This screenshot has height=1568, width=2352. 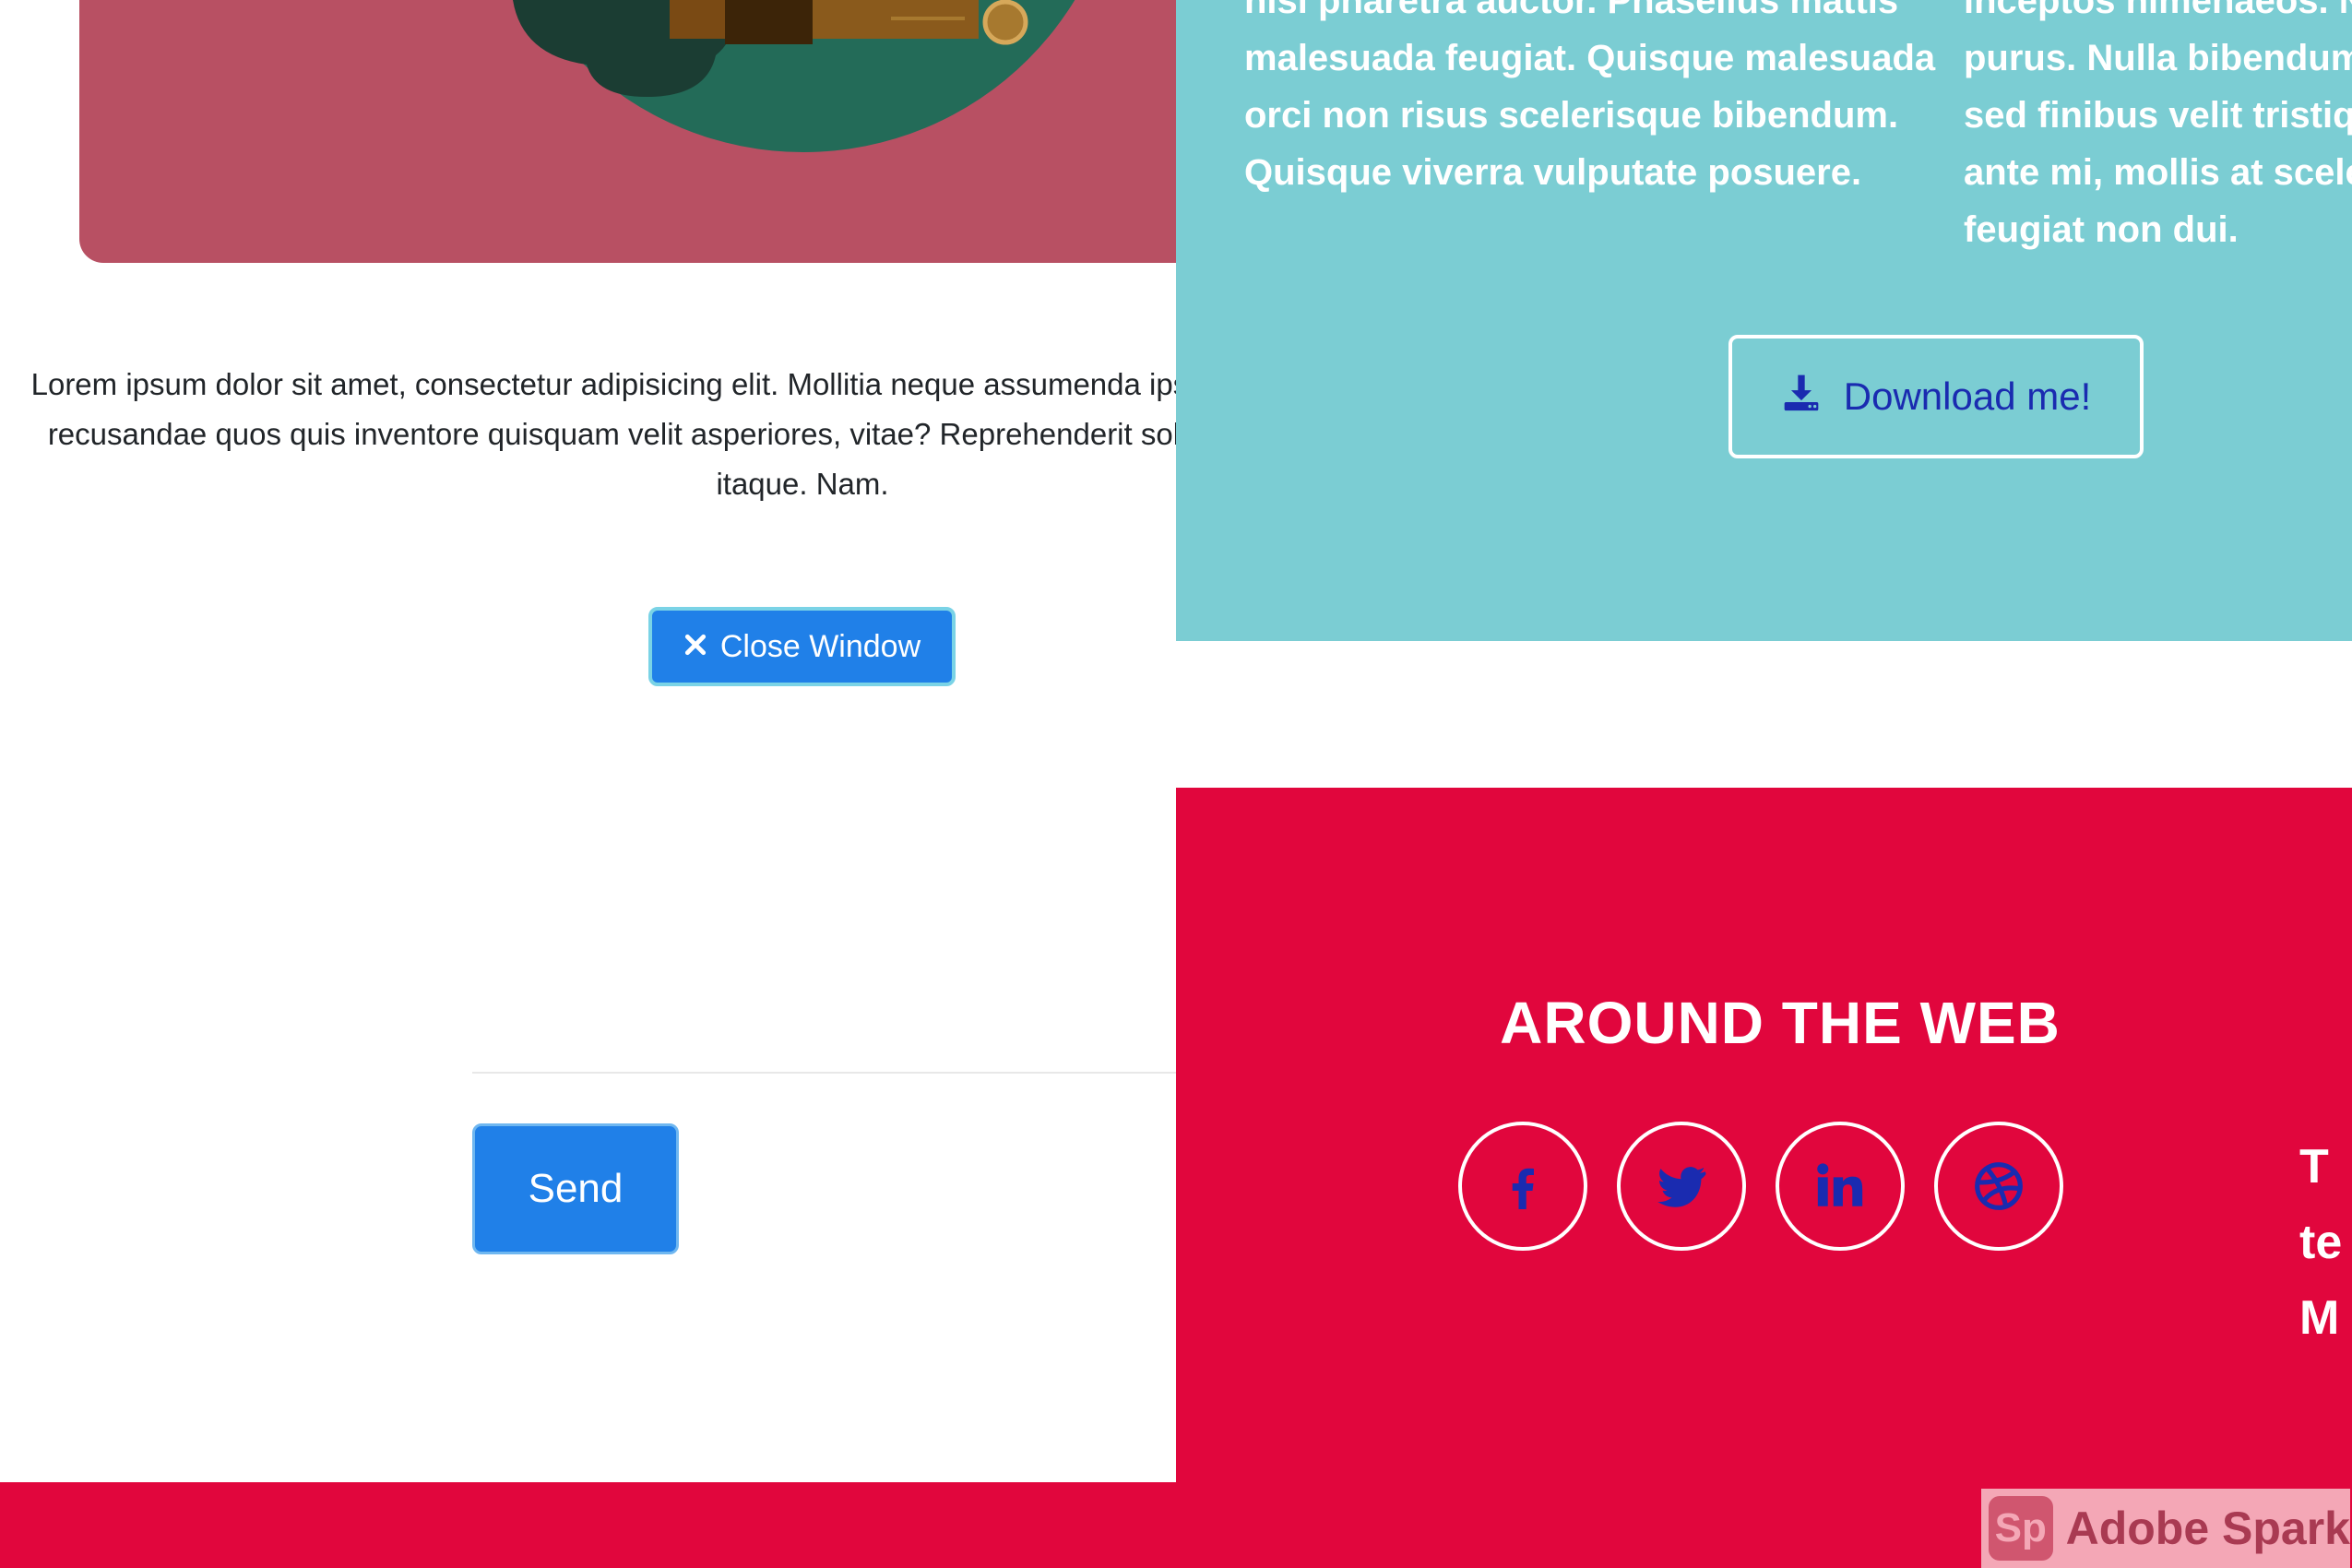 I want to click on dribbble-icon, so click(x=1999, y=1186).